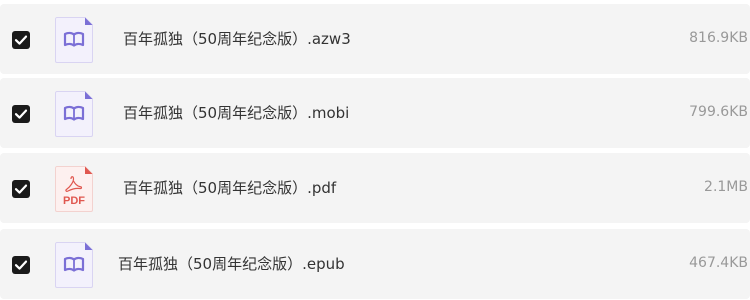  What do you see at coordinates (236, 112) in the screenshot?
I see `file-name: 百年孤独（50周年纪念版）.mobi` at bounding box center [236, 112].